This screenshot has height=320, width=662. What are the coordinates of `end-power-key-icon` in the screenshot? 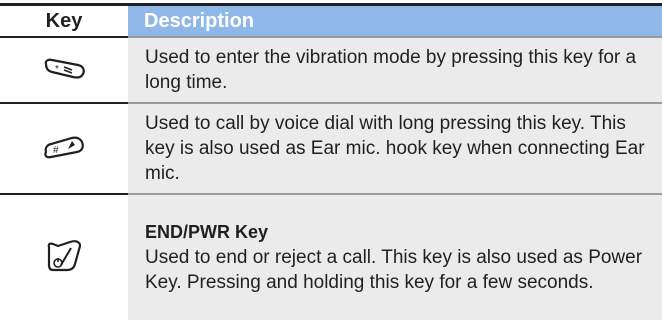 It's located at (64, 257).